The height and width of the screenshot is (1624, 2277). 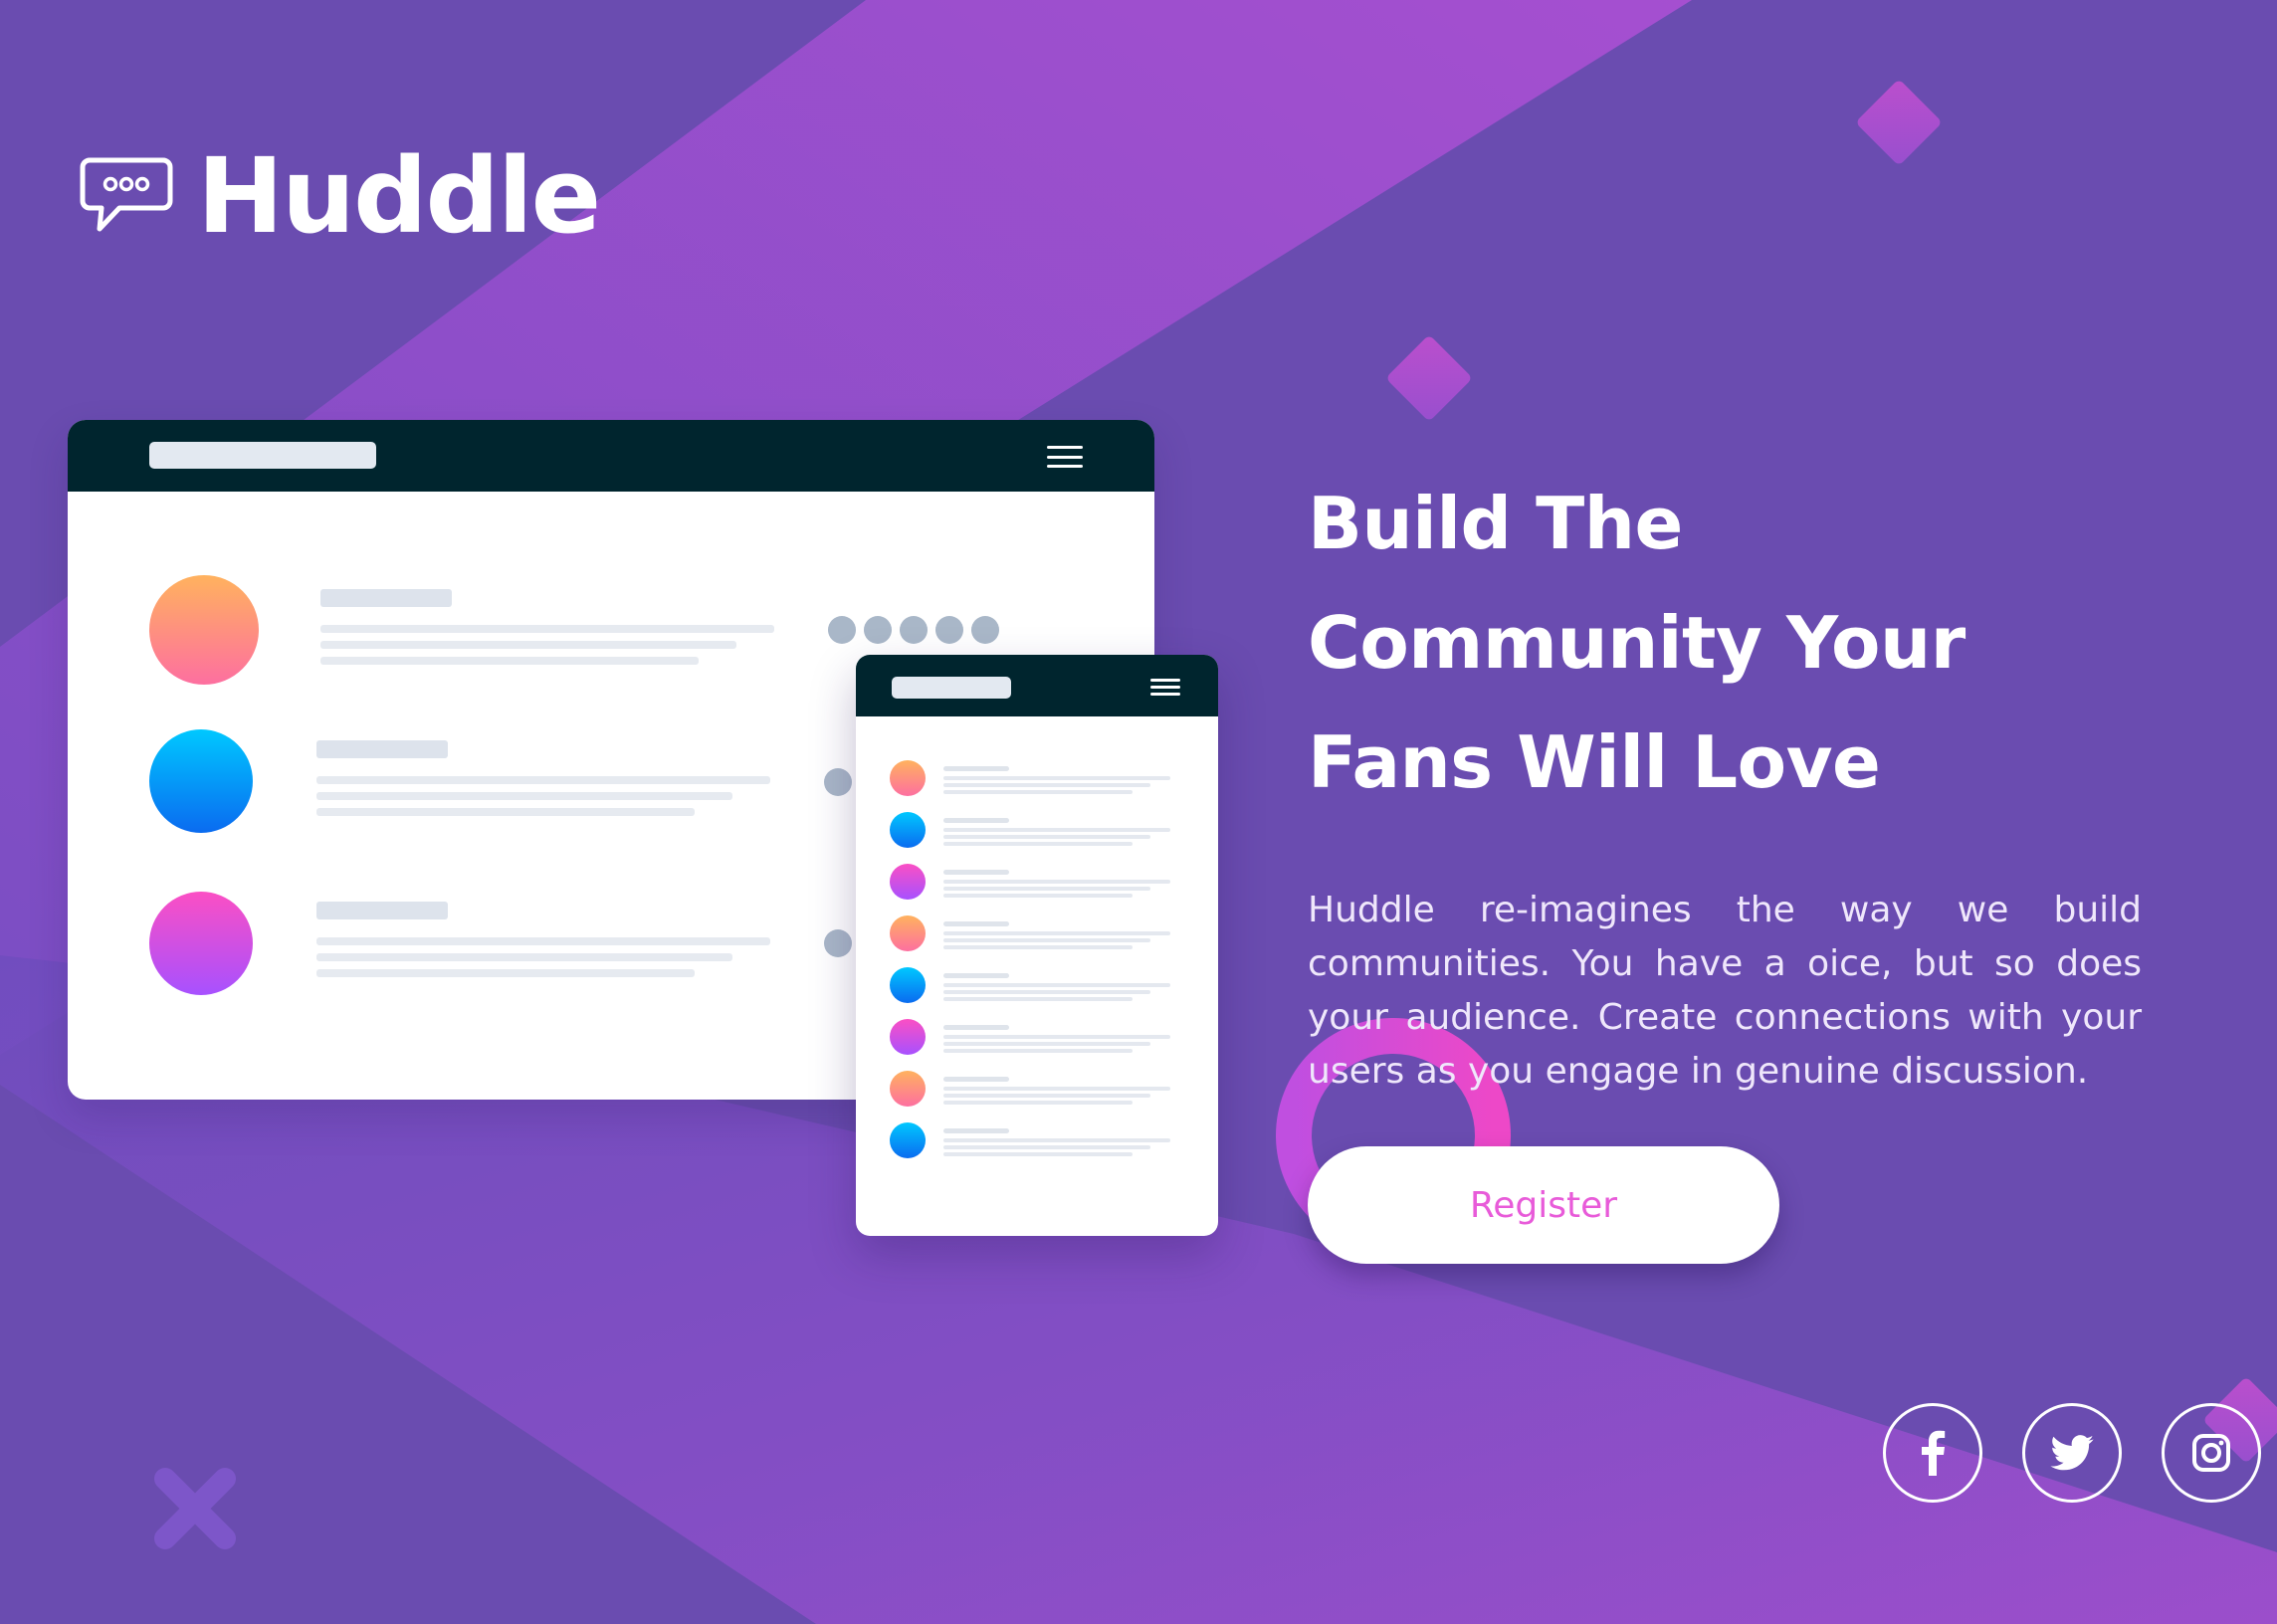 I want to click on brand-name: Huddle, so click(x=399, y=196).